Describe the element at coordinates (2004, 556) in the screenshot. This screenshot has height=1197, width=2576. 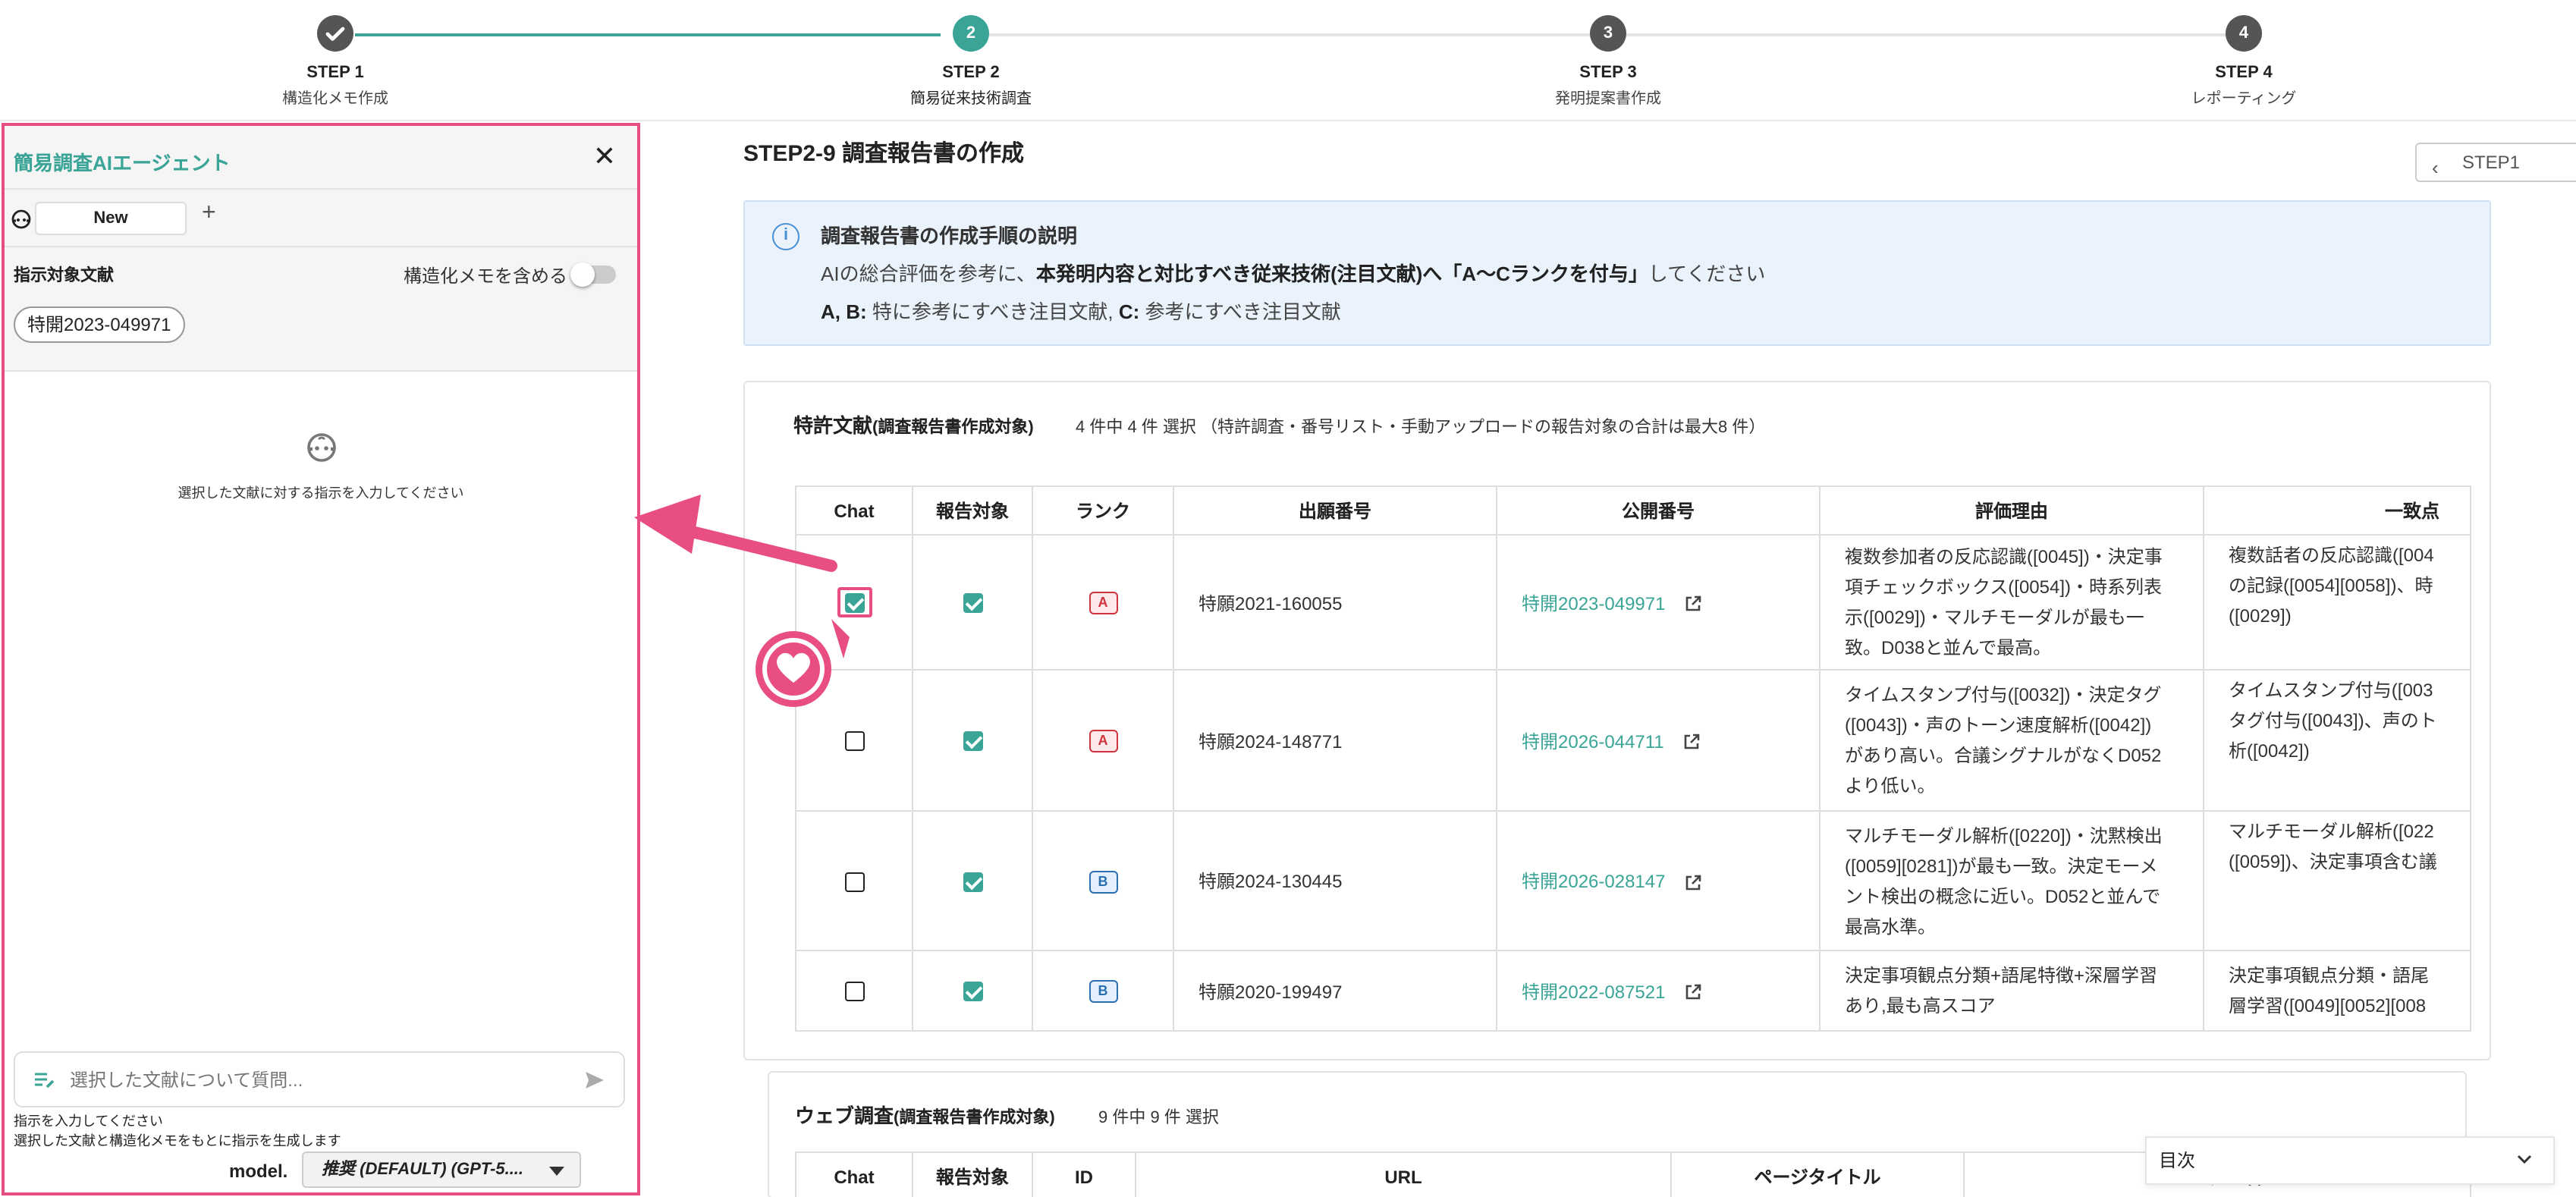
I see `reason-line: 複数参加者の反応認識([0045])・決定事` at that location.